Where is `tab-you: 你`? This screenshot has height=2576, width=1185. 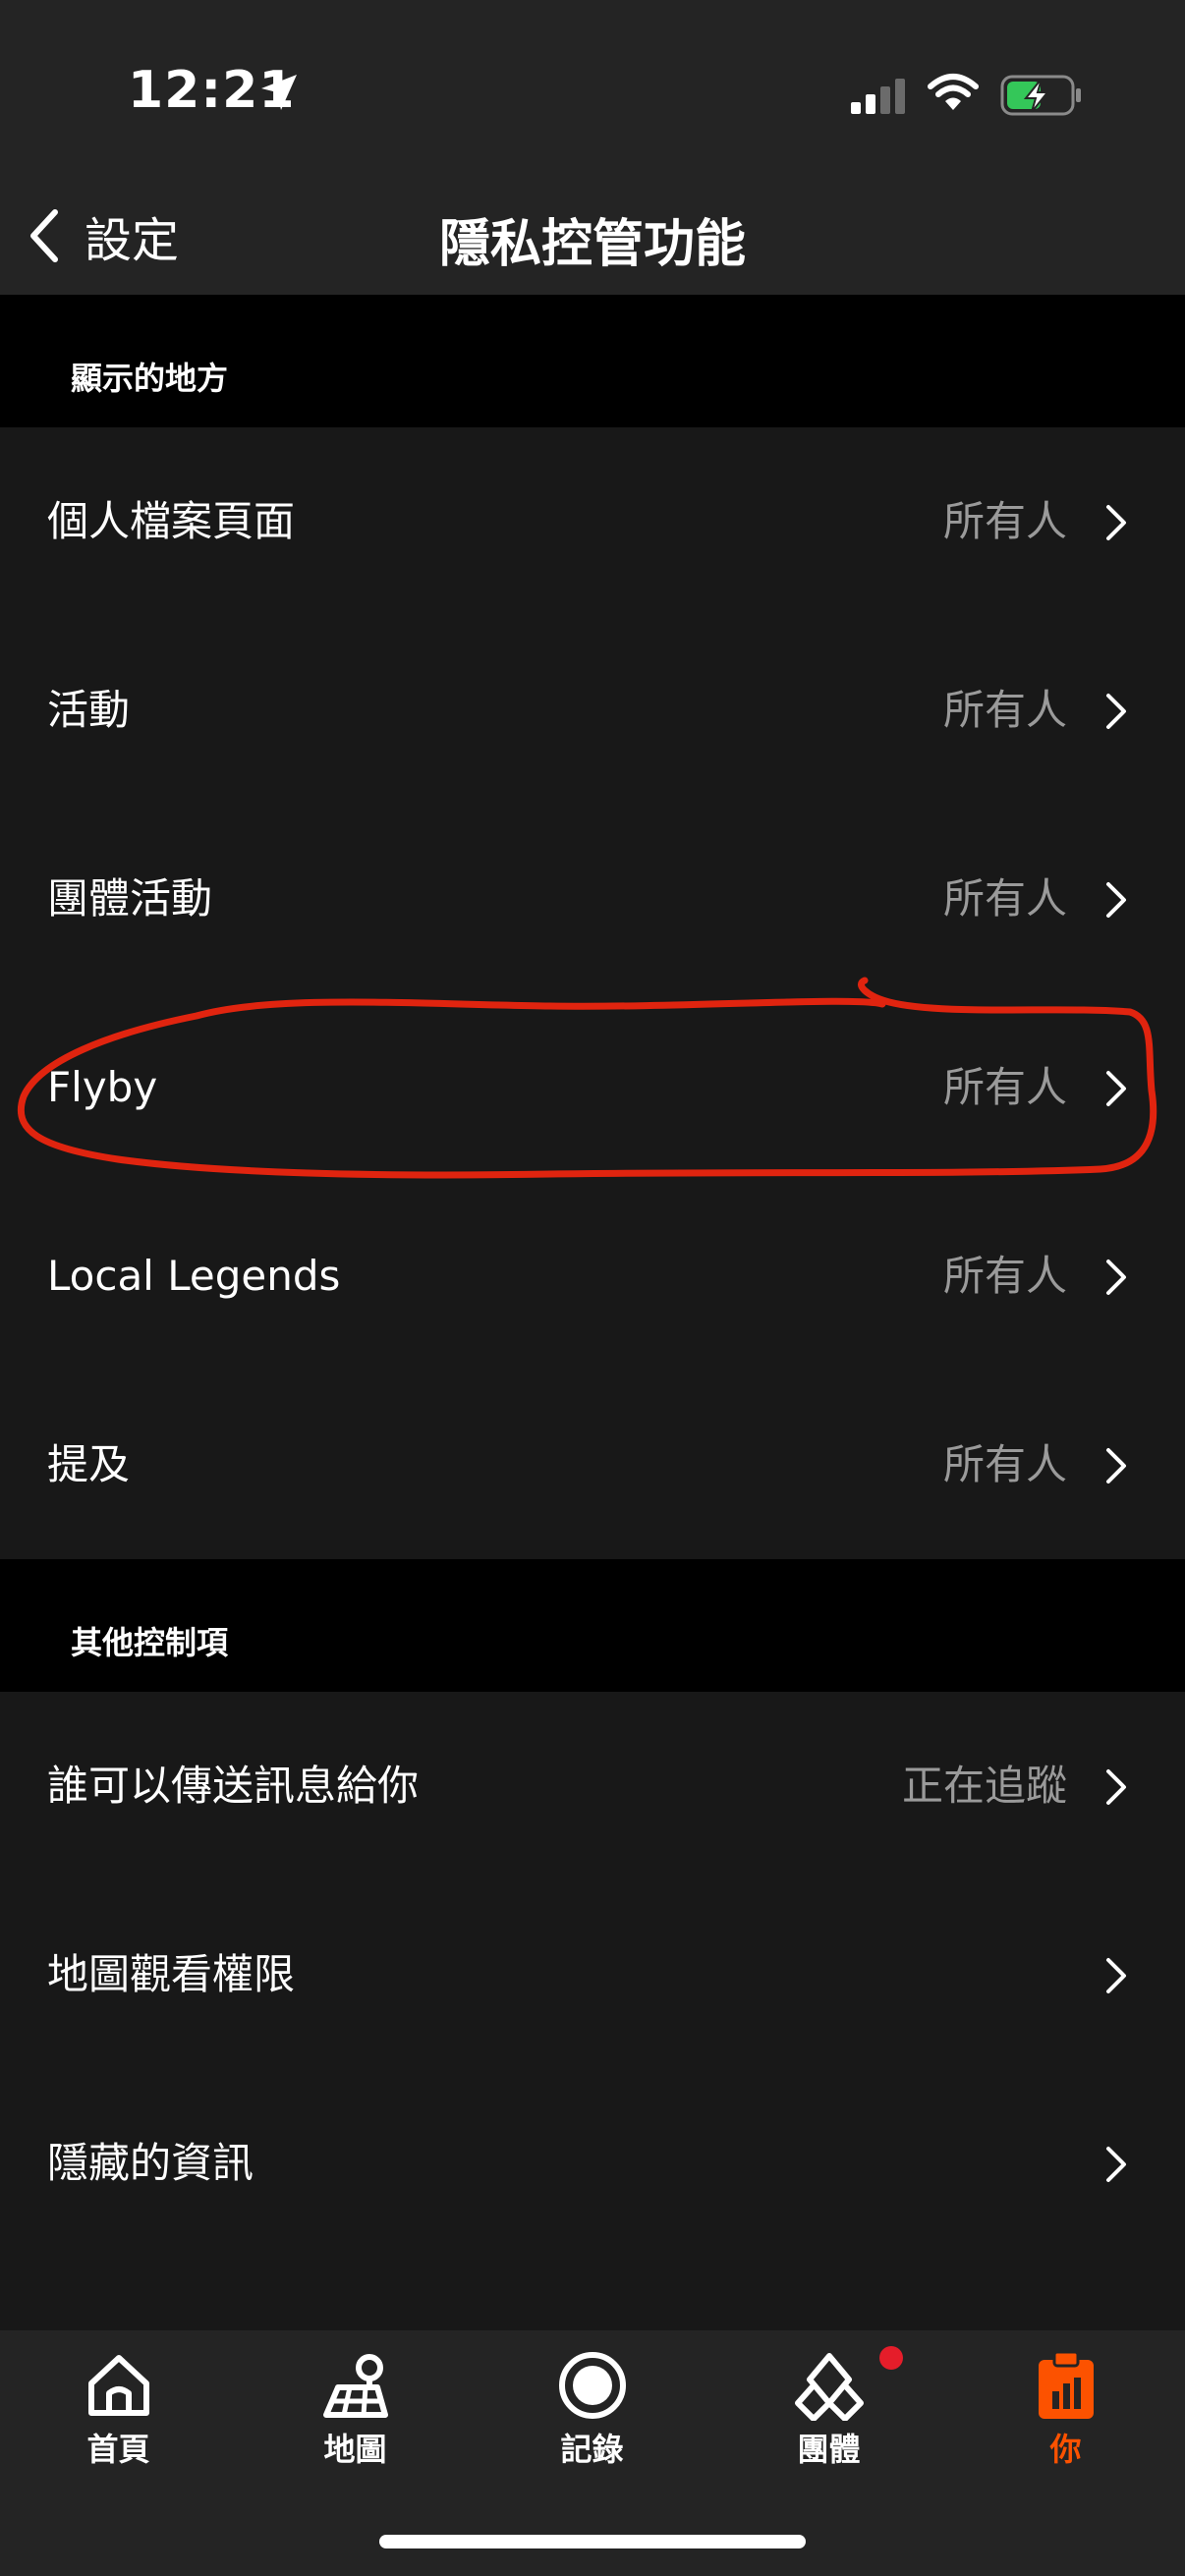 tab-you: 你 is located at coordinates (1065, 2416).